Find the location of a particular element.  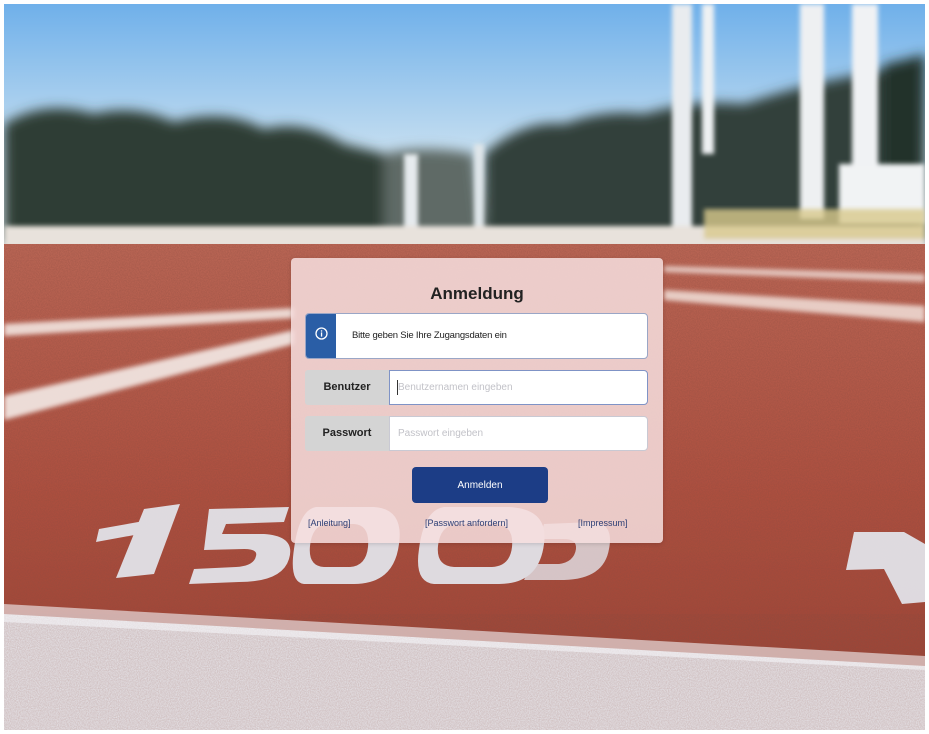

password-label: Passwort is located at coordinates (347, 433).